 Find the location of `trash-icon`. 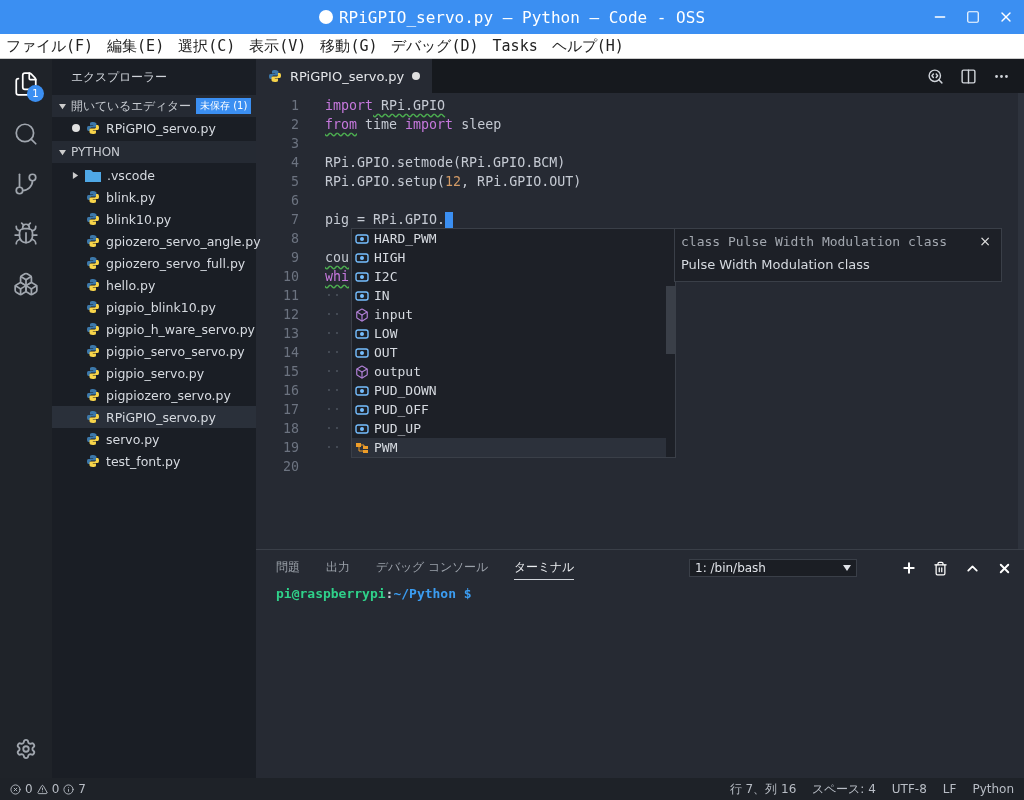

trash-icon is located at coordinates (940, 568).